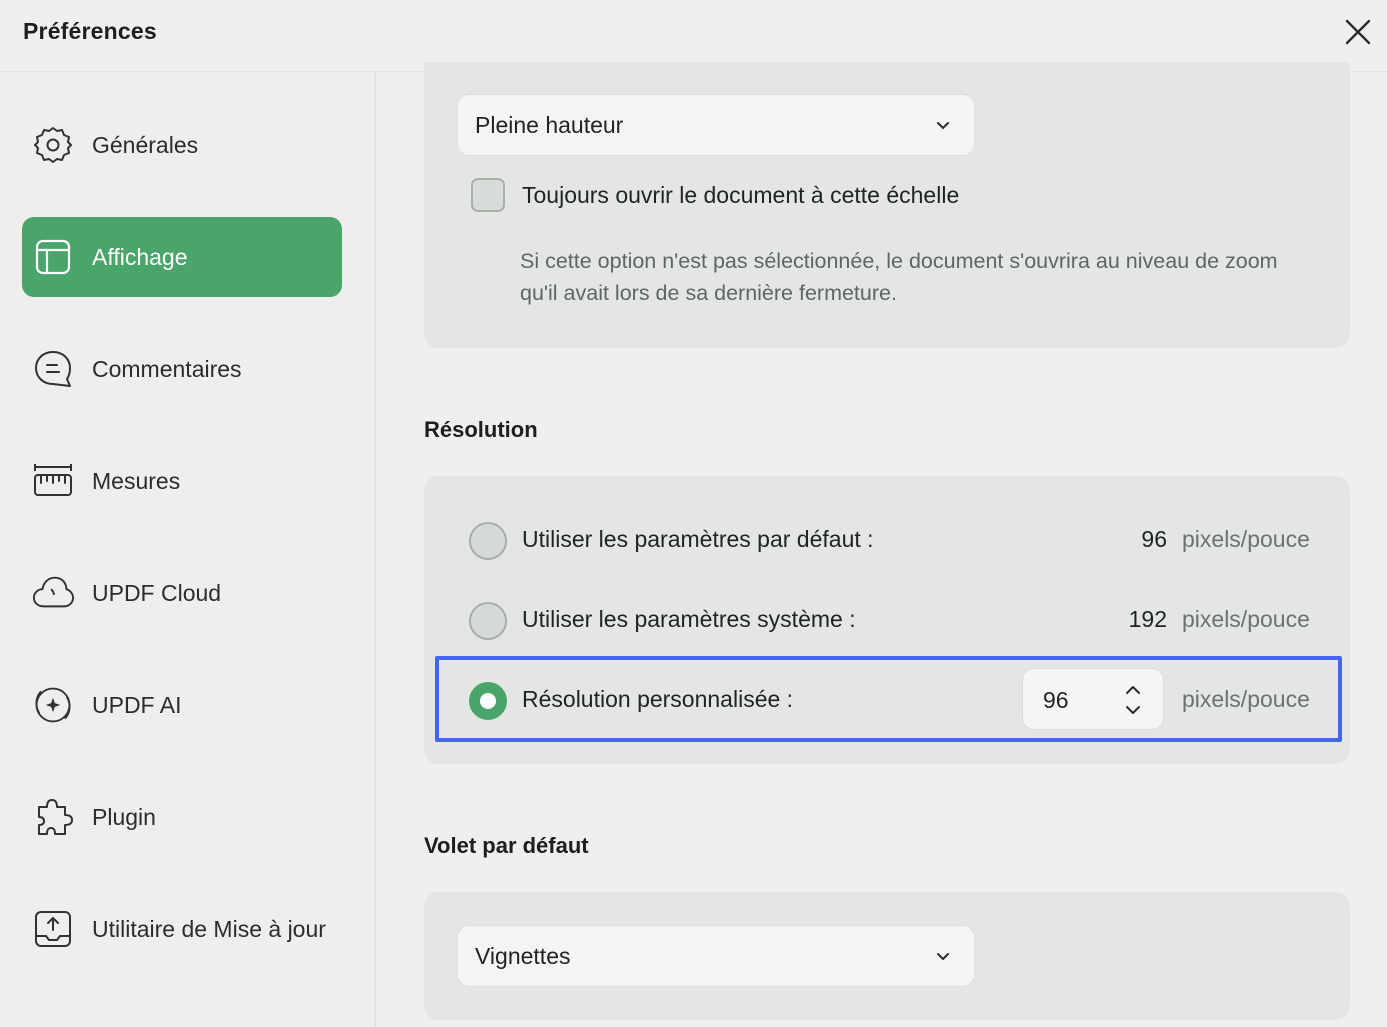 This screenshot has height=1027, width=1387. I want to click on sidebar-item-label: UPDF Cloud, so click(157, 592).